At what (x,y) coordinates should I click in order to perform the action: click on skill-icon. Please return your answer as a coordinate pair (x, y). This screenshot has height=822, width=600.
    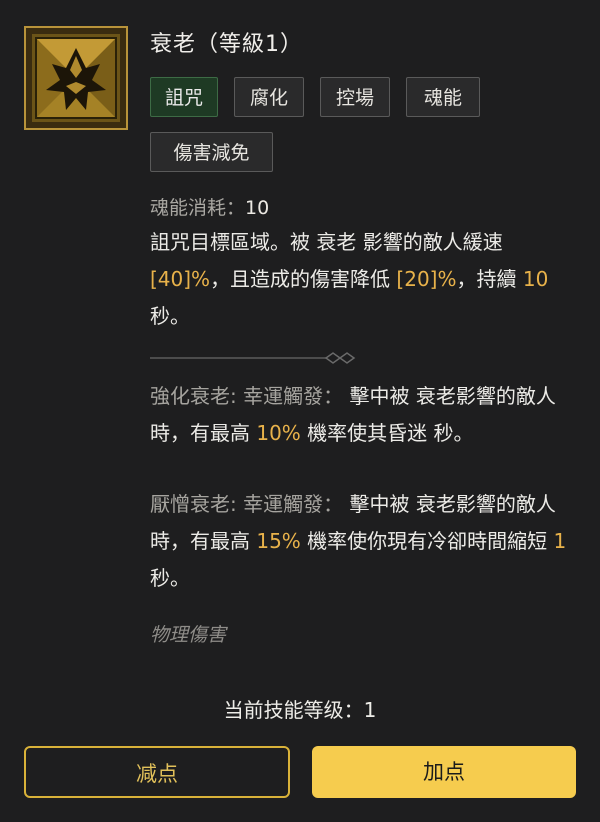
    Looking at the image, I should click on (76, 78).